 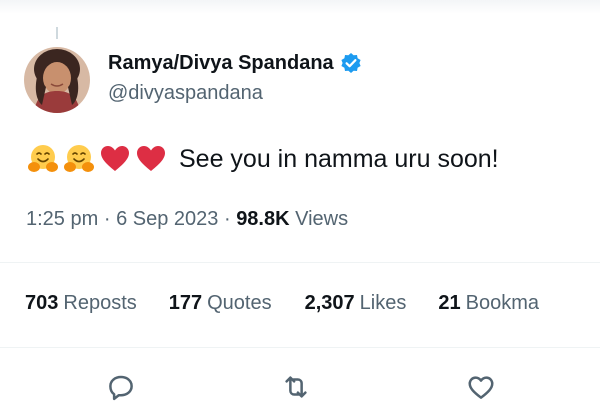 What do you see at coordinates (481, 387) in the screenshot?
I see `like-icon` at bounding box center [481, 387].